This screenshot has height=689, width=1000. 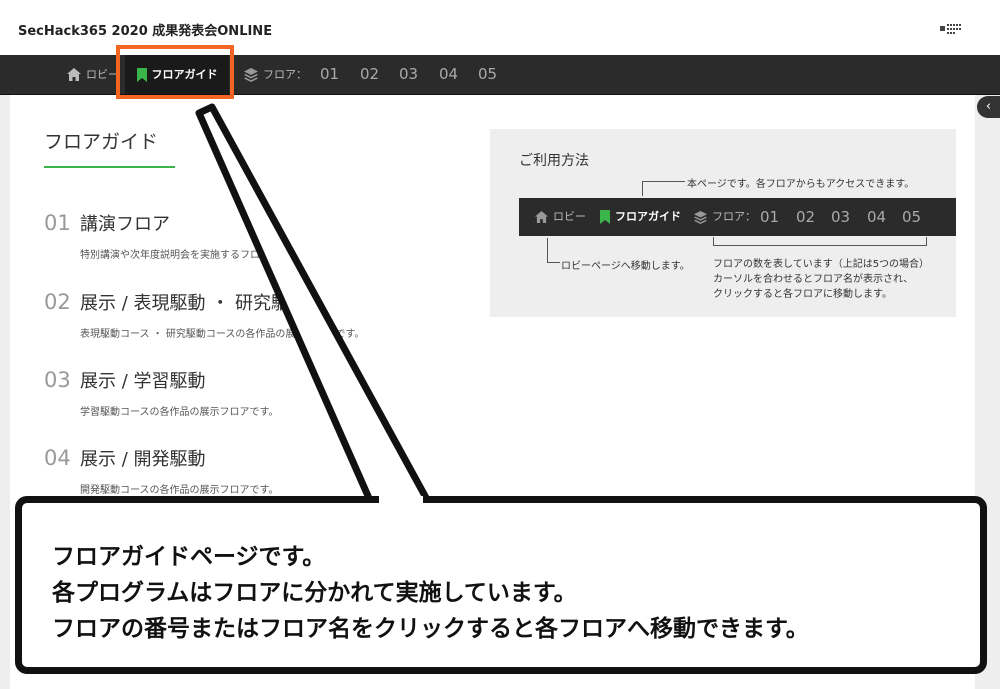 I want to click on nav-floor-02: 02, so click(x=369, y=74).